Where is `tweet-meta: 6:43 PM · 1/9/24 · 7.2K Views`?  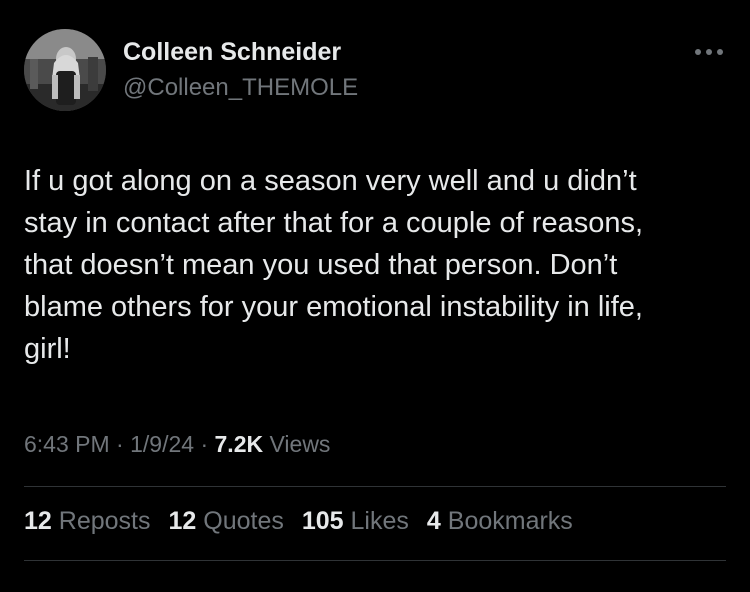
tweet-meta: 6:43 PM · 1/9/24 · 7.2K Views is located at coordinates (177, 444).